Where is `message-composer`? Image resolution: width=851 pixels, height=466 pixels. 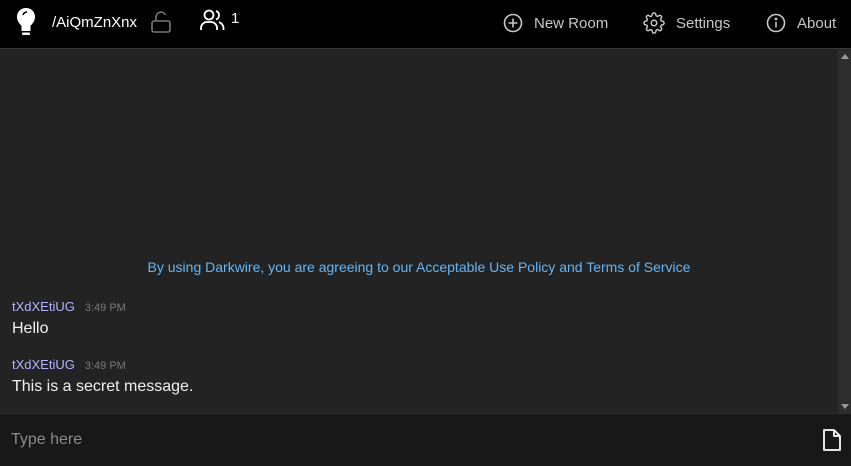 message-composer is located at coordinates (425, 439).